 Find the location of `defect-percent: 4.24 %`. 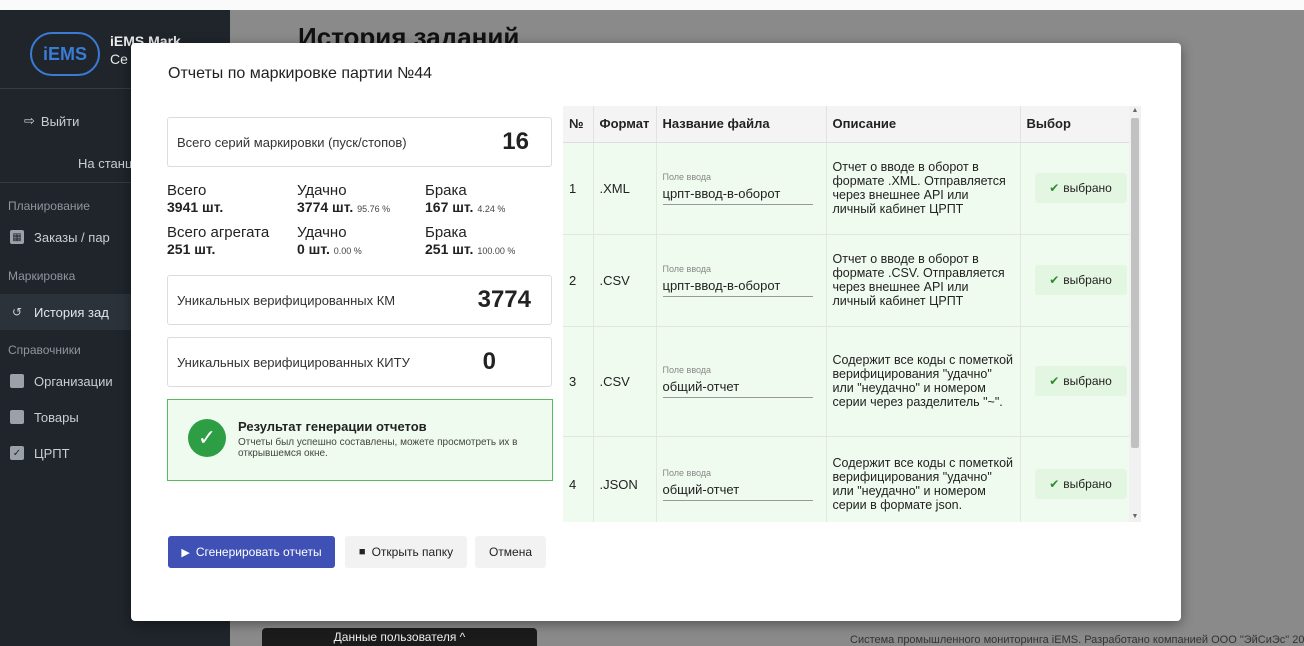

defect-percent: 4.24 % is located at coordinates (491, 209).